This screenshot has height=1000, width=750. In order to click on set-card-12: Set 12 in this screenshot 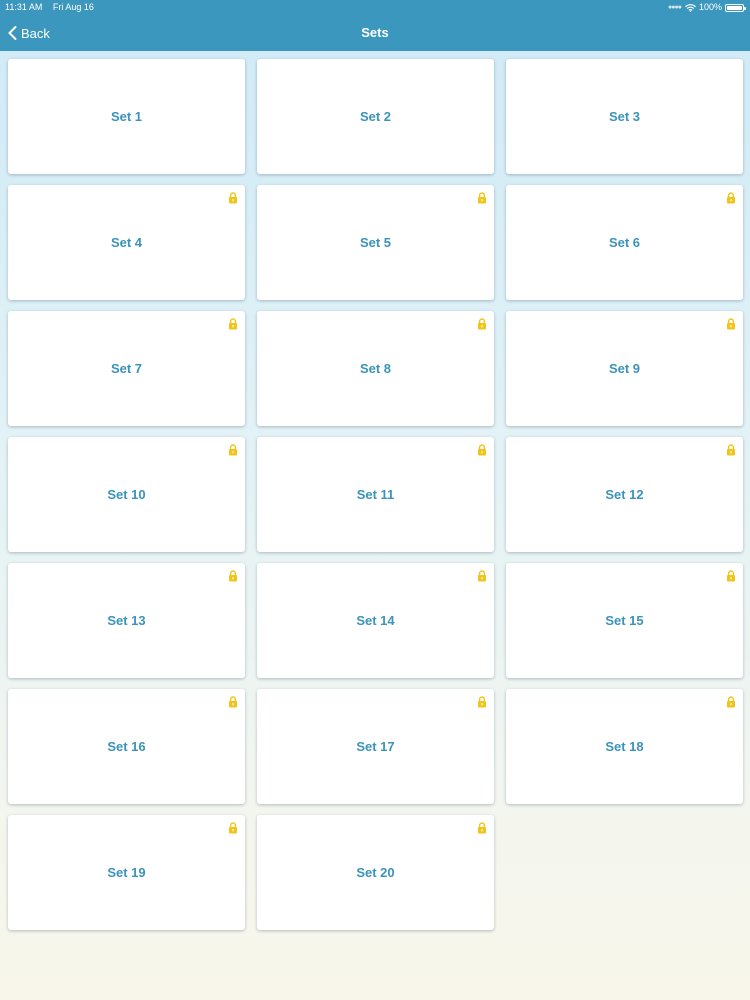, I will do `click(624, 494)`.